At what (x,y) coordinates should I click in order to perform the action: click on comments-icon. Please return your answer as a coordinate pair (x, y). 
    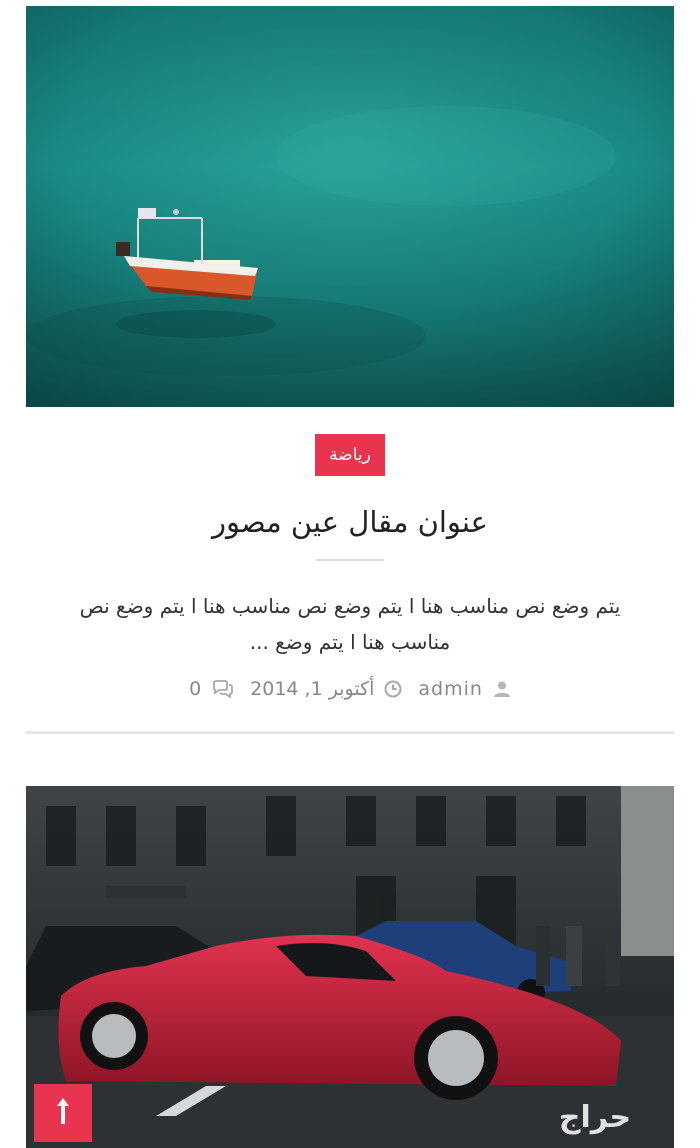
    Looking at the image, I should click on (223, 689).